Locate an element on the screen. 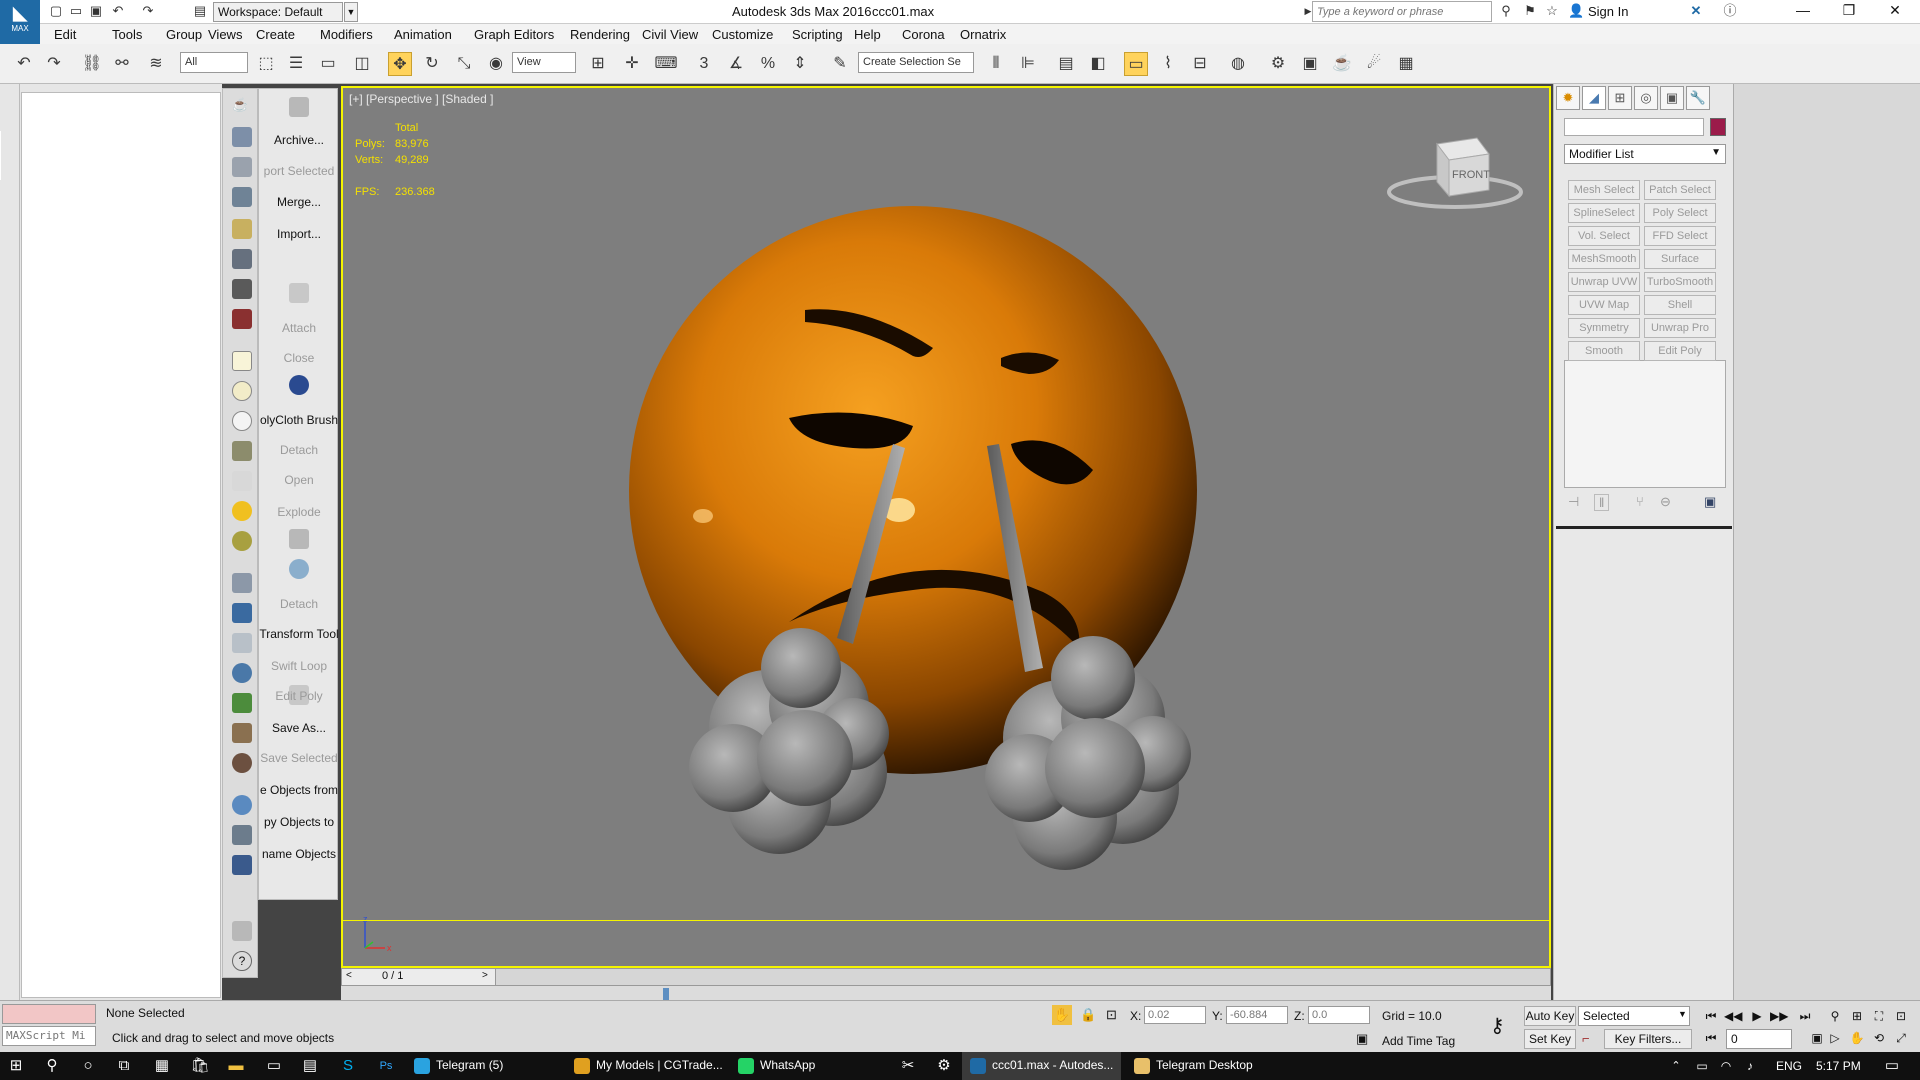 The height and width of the screenshot is (1080, 1920). remove-modifier-icon: ⊖ is located at coordinates (1665, 502).